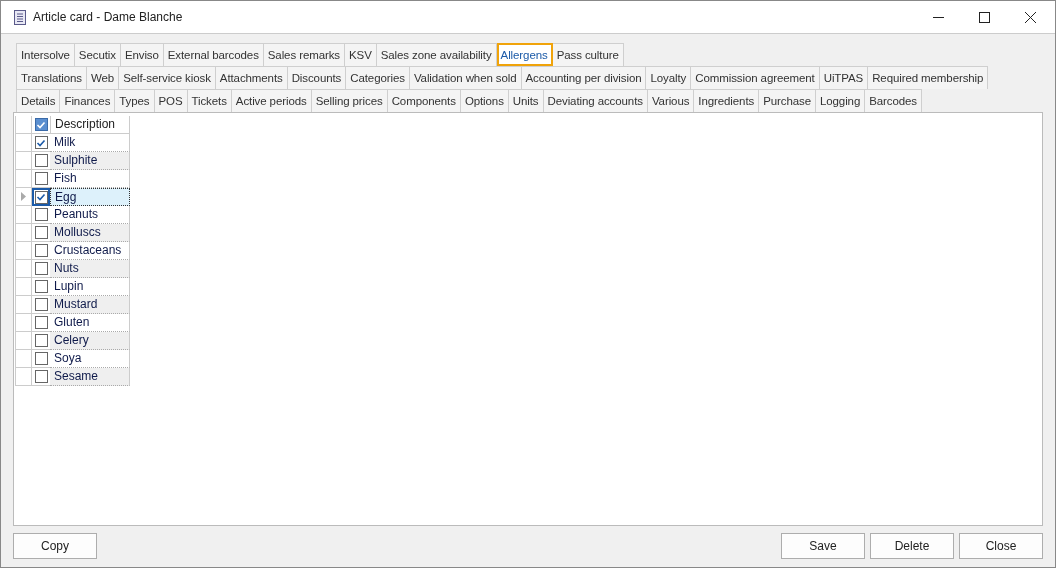 The width and height of the screenshot is (1056, 568). I want to click on tab: Types, so click(135, 100).